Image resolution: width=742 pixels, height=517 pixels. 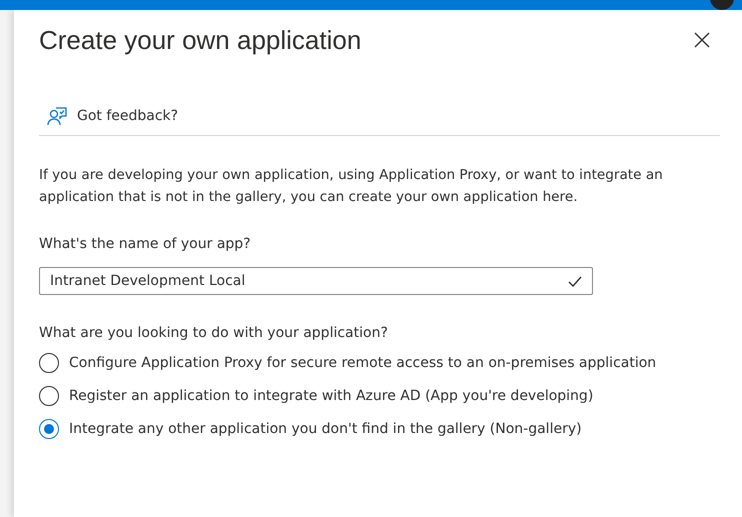 I want to click on radio-option: Configure Application Proxy for secure remote access to an on-premises application, so click(x=379, y=362).